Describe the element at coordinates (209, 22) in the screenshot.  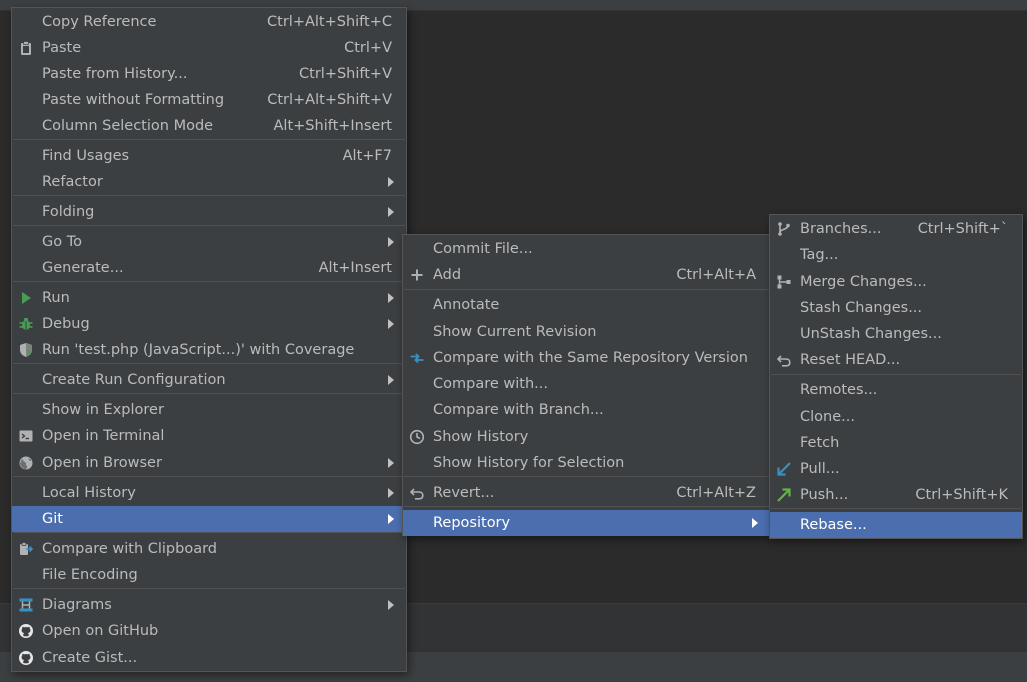
I see `menu-item-copy-reference: Copy Reference Ctrl+Alt+Shift+C` at that location.